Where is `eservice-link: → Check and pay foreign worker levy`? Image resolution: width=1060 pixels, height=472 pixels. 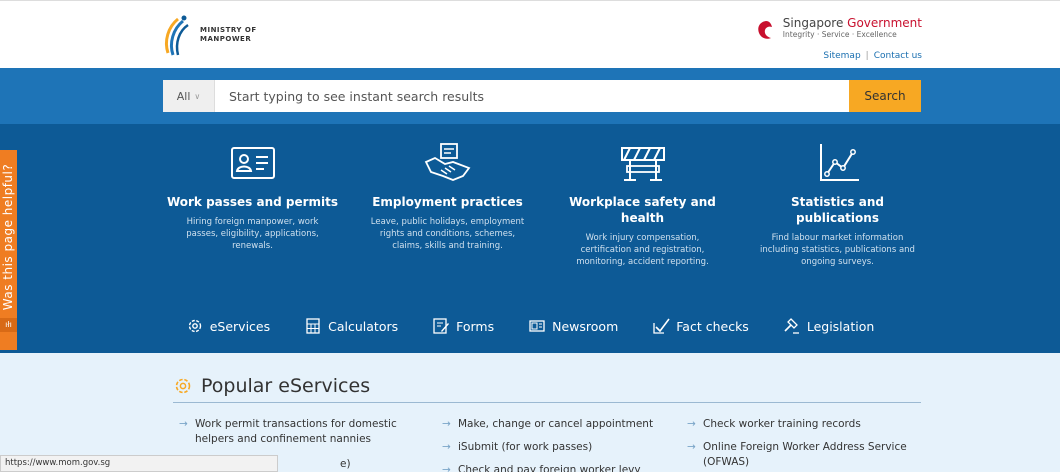
eservice-link: → Check and pay foreign worker levy is located at coordinates (541, 467).